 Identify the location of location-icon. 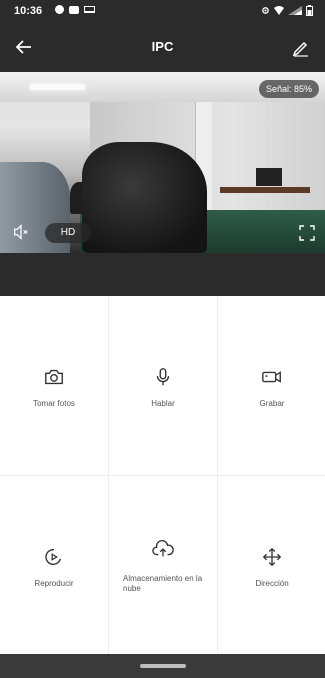
(265, 10).